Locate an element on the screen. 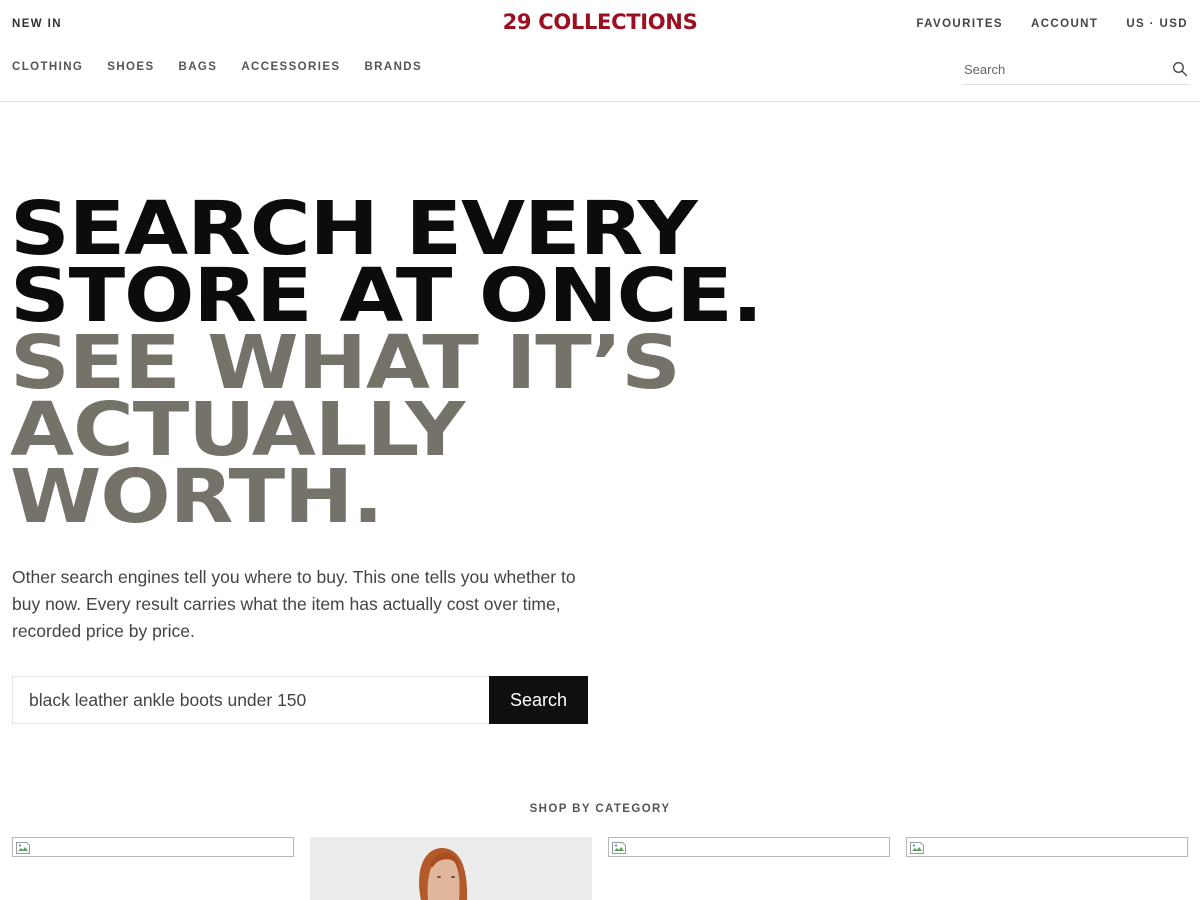  hero-search-button: Search is located at coordinates (538, 700).